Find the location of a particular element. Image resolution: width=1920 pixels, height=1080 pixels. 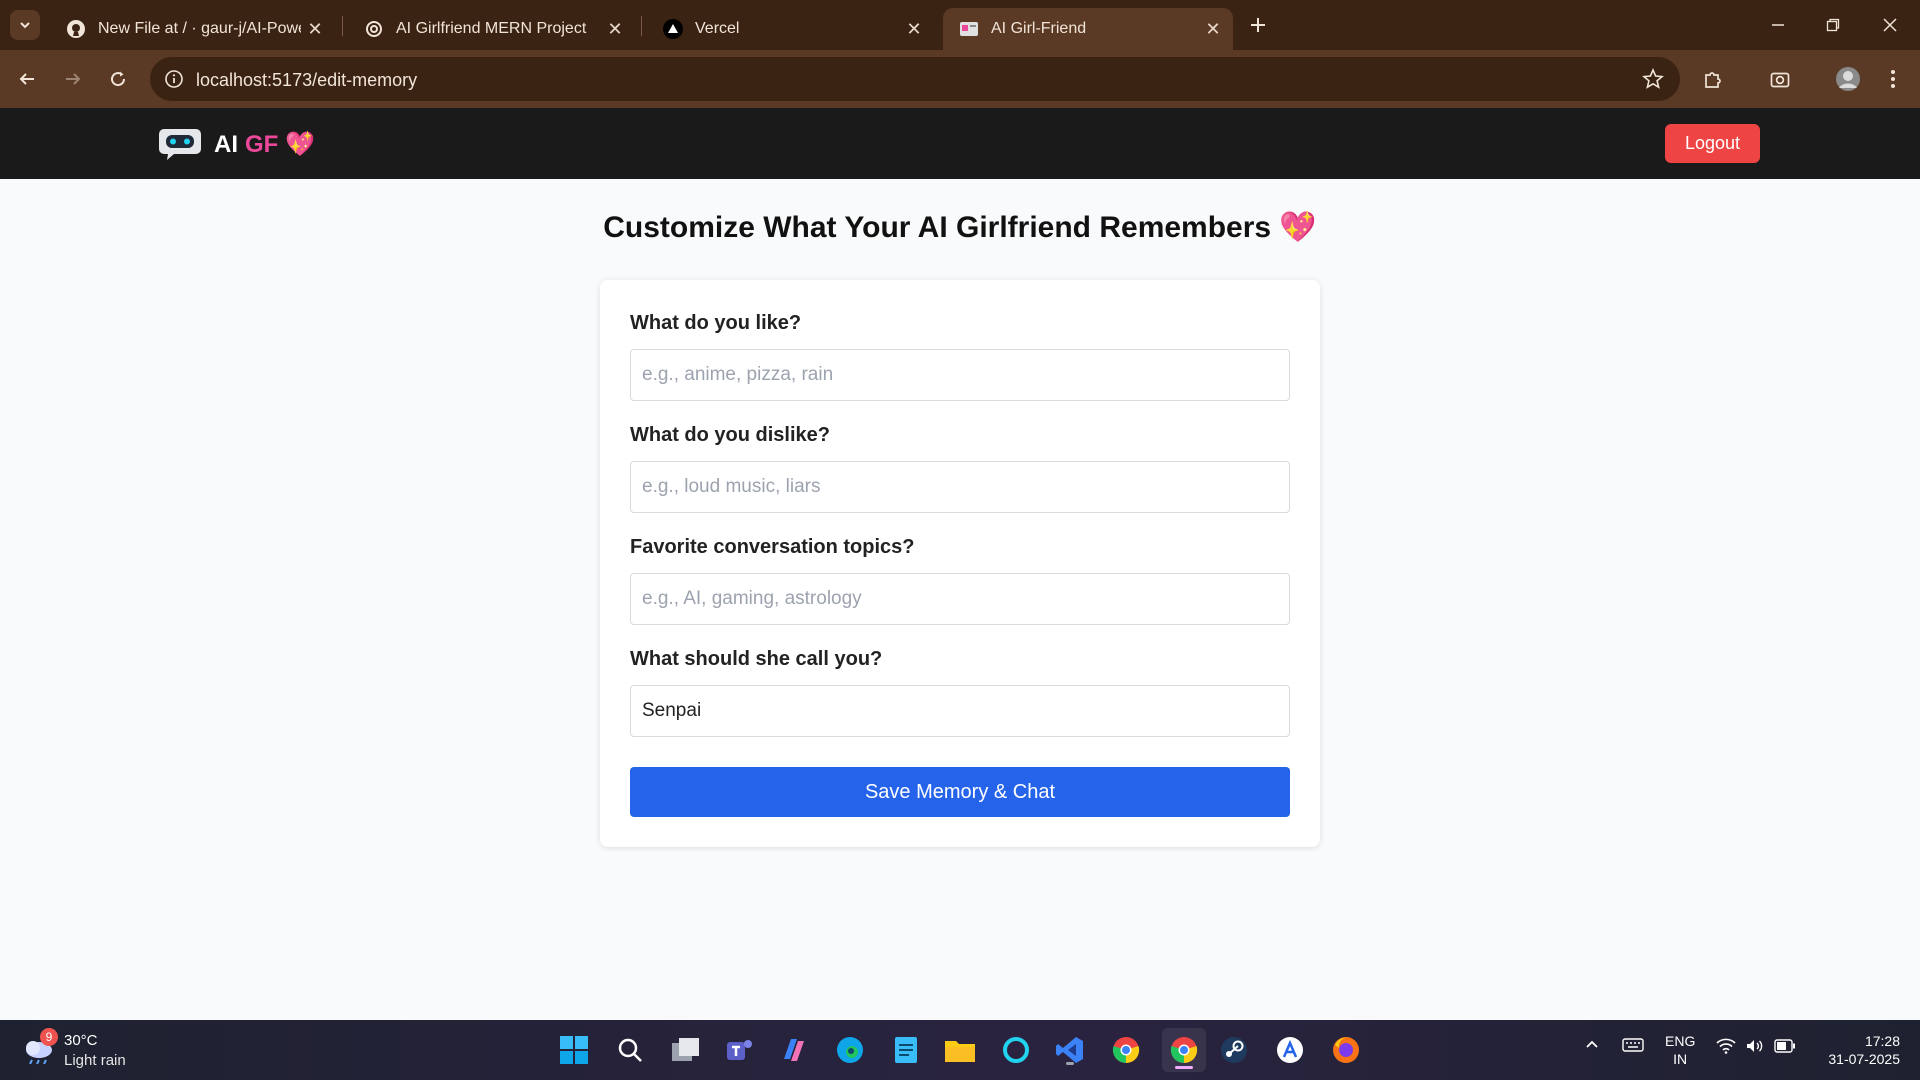

logout-button: Logout is located at coordinates (1712, 143).